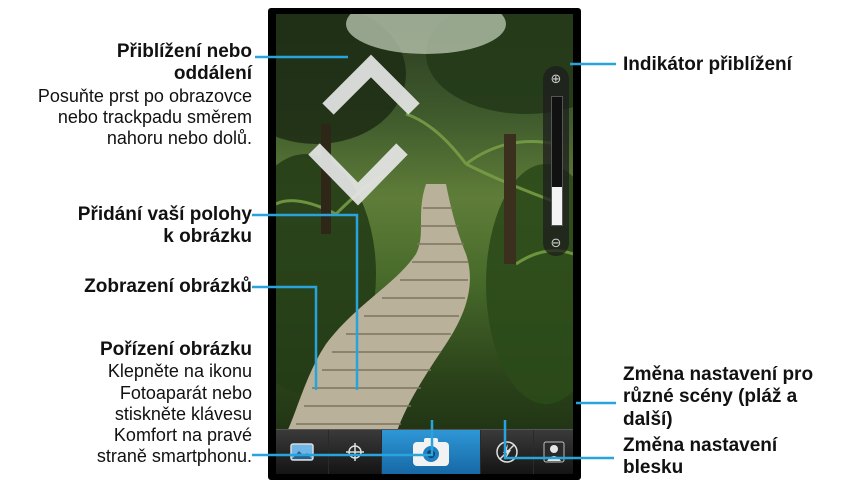  I want to click on camera-toolbar, so click(424, 451).